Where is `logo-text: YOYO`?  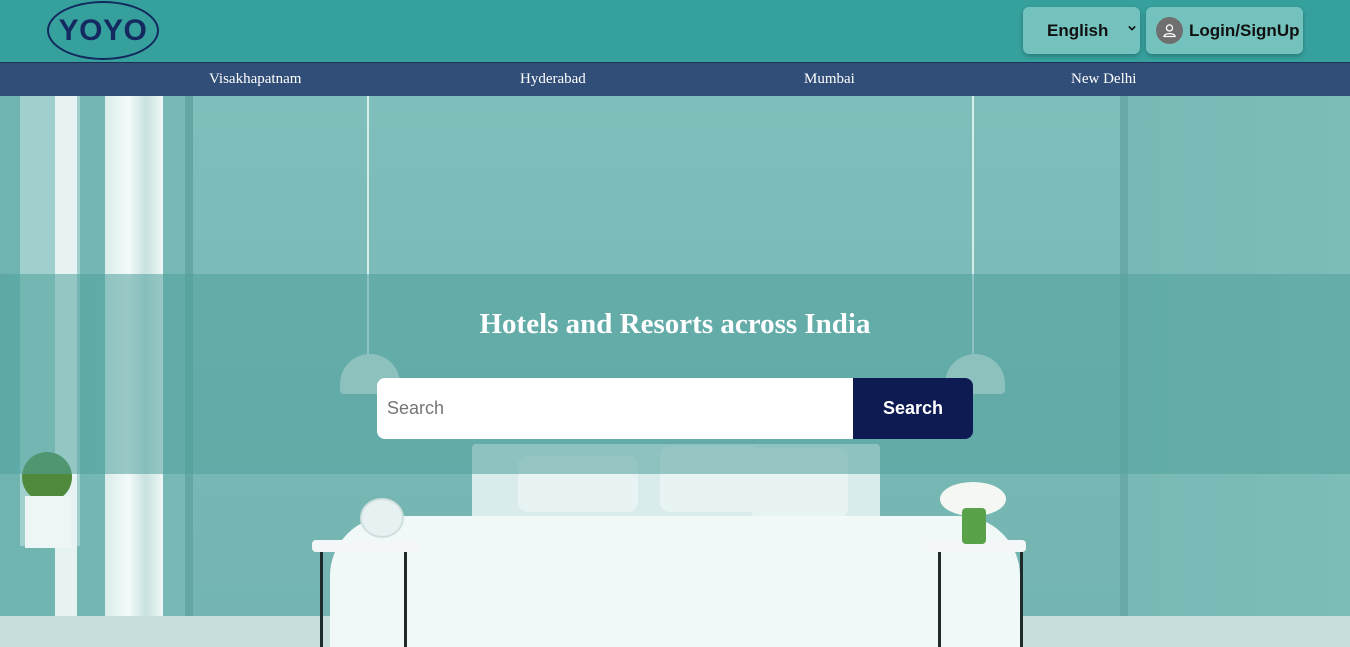 logo-text: YOYO is located at coordinates (103, 30).